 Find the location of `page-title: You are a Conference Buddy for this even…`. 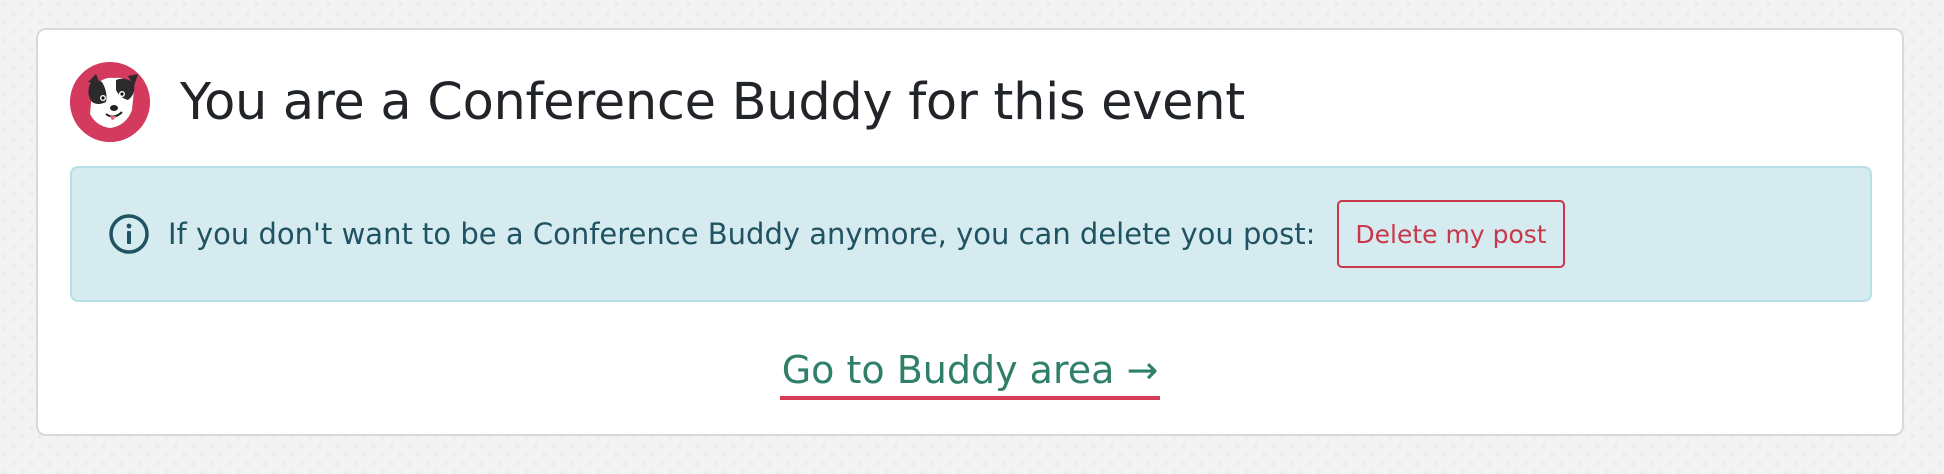

page-title: You are a Conference Buddy for this even… is located at coordinates (712, 102).